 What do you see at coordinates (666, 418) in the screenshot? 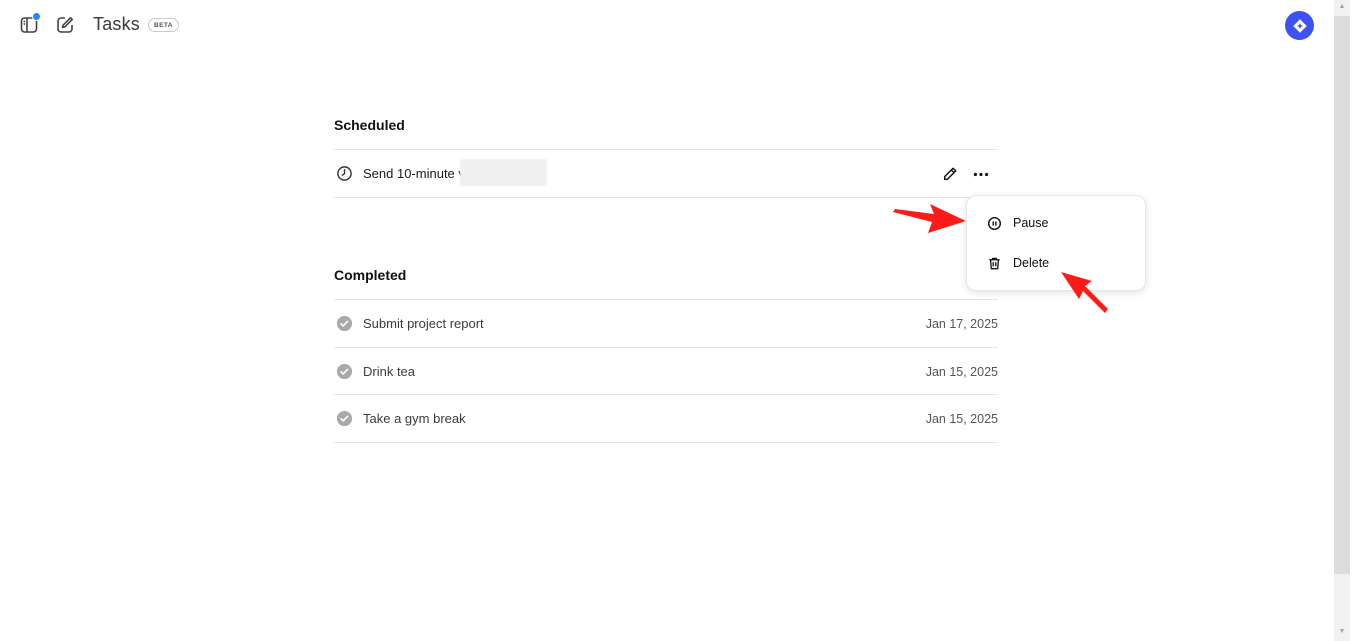
I see `completed-task-row: Take a gym break Jan 15, 2025` at bounding box center [666, 418].